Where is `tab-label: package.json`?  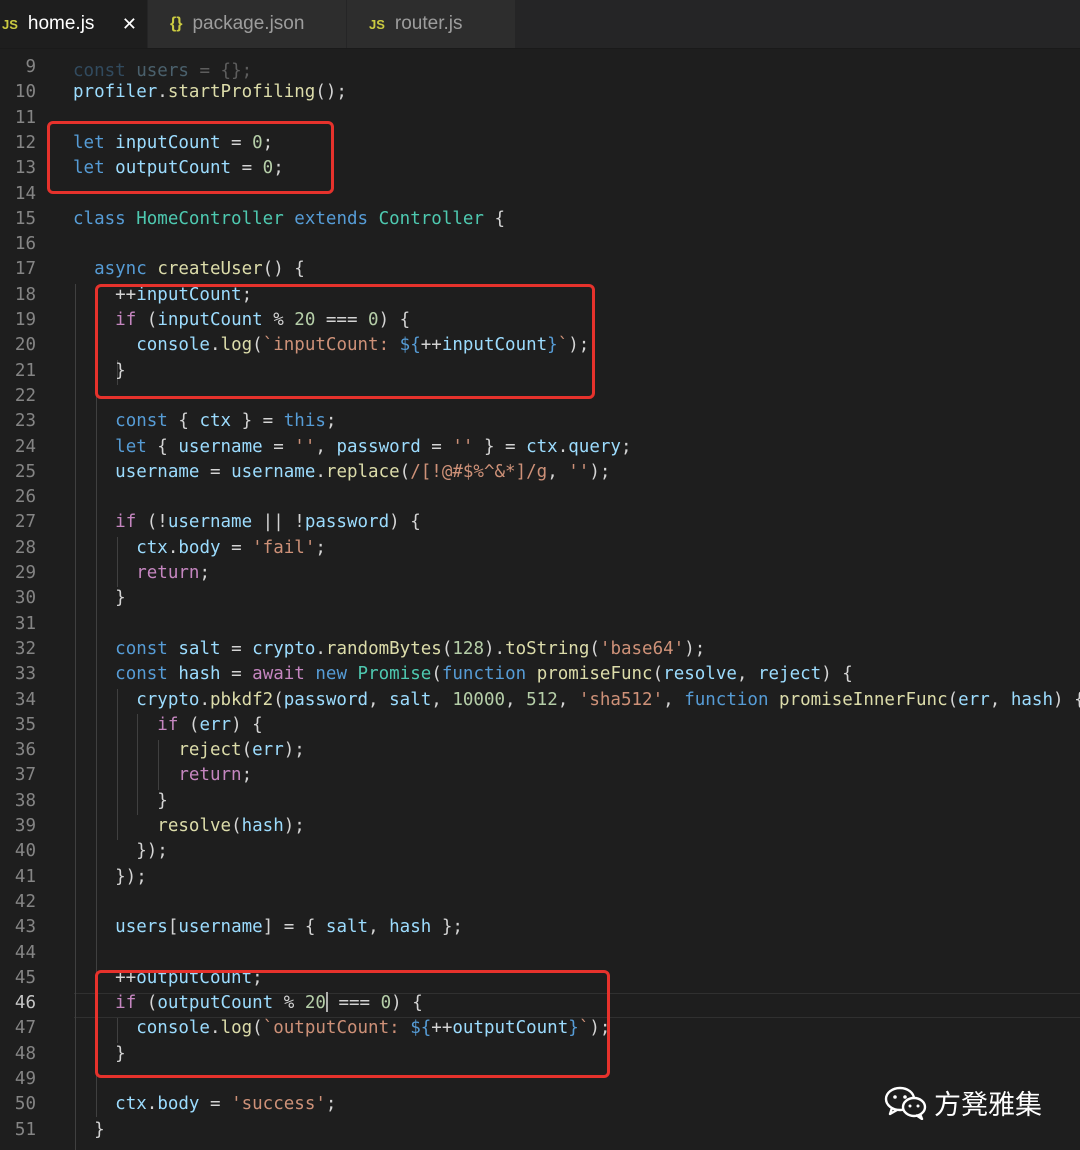 tab-label: package.json is located at coordinates (248, 23).